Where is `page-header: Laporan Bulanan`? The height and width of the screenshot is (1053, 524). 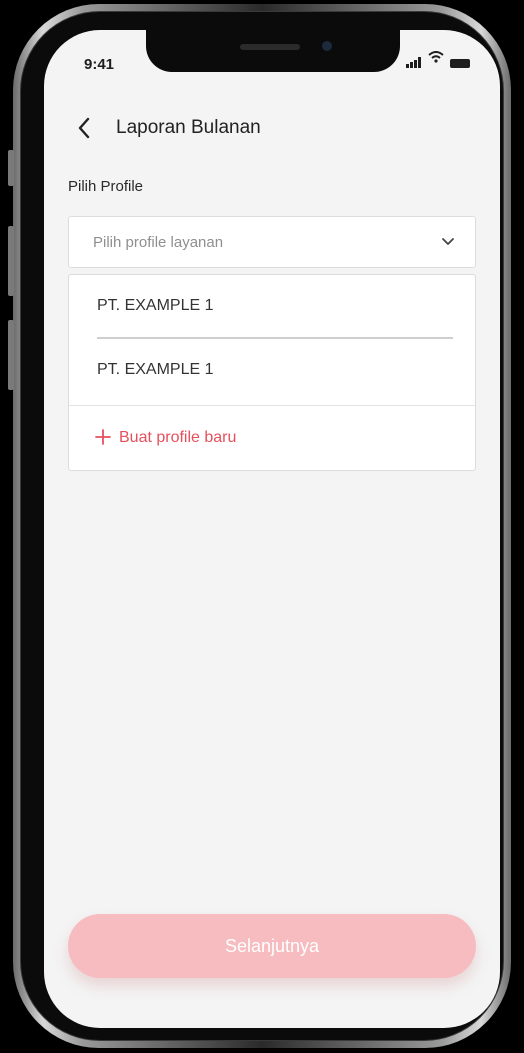 page-header: Laporan Bulanan is located at coordinates (166, 128).